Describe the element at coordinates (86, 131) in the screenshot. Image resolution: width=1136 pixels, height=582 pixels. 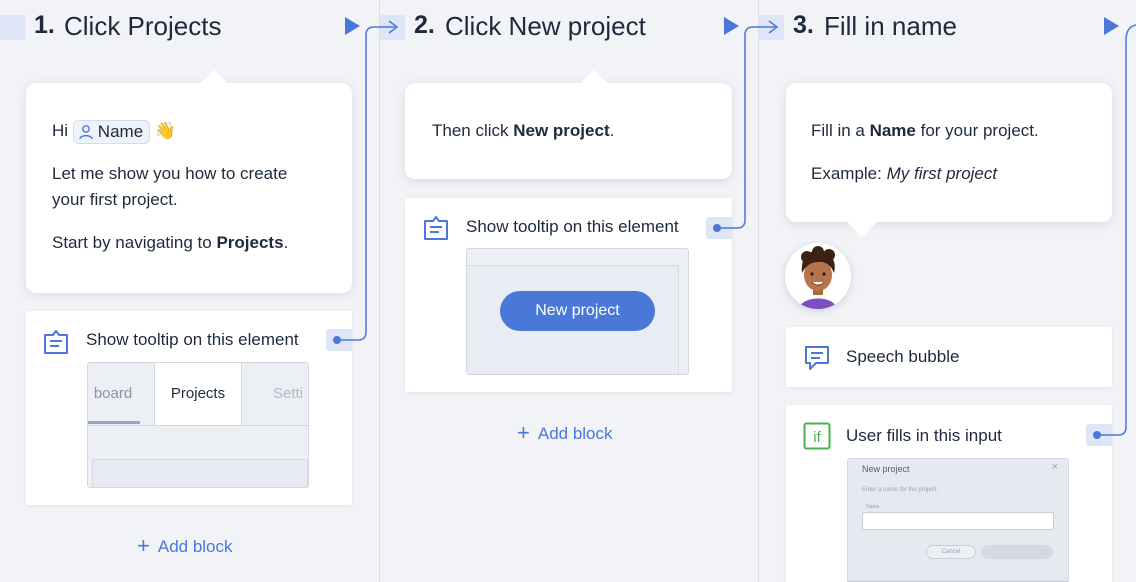
I see `user-icon` at that location.